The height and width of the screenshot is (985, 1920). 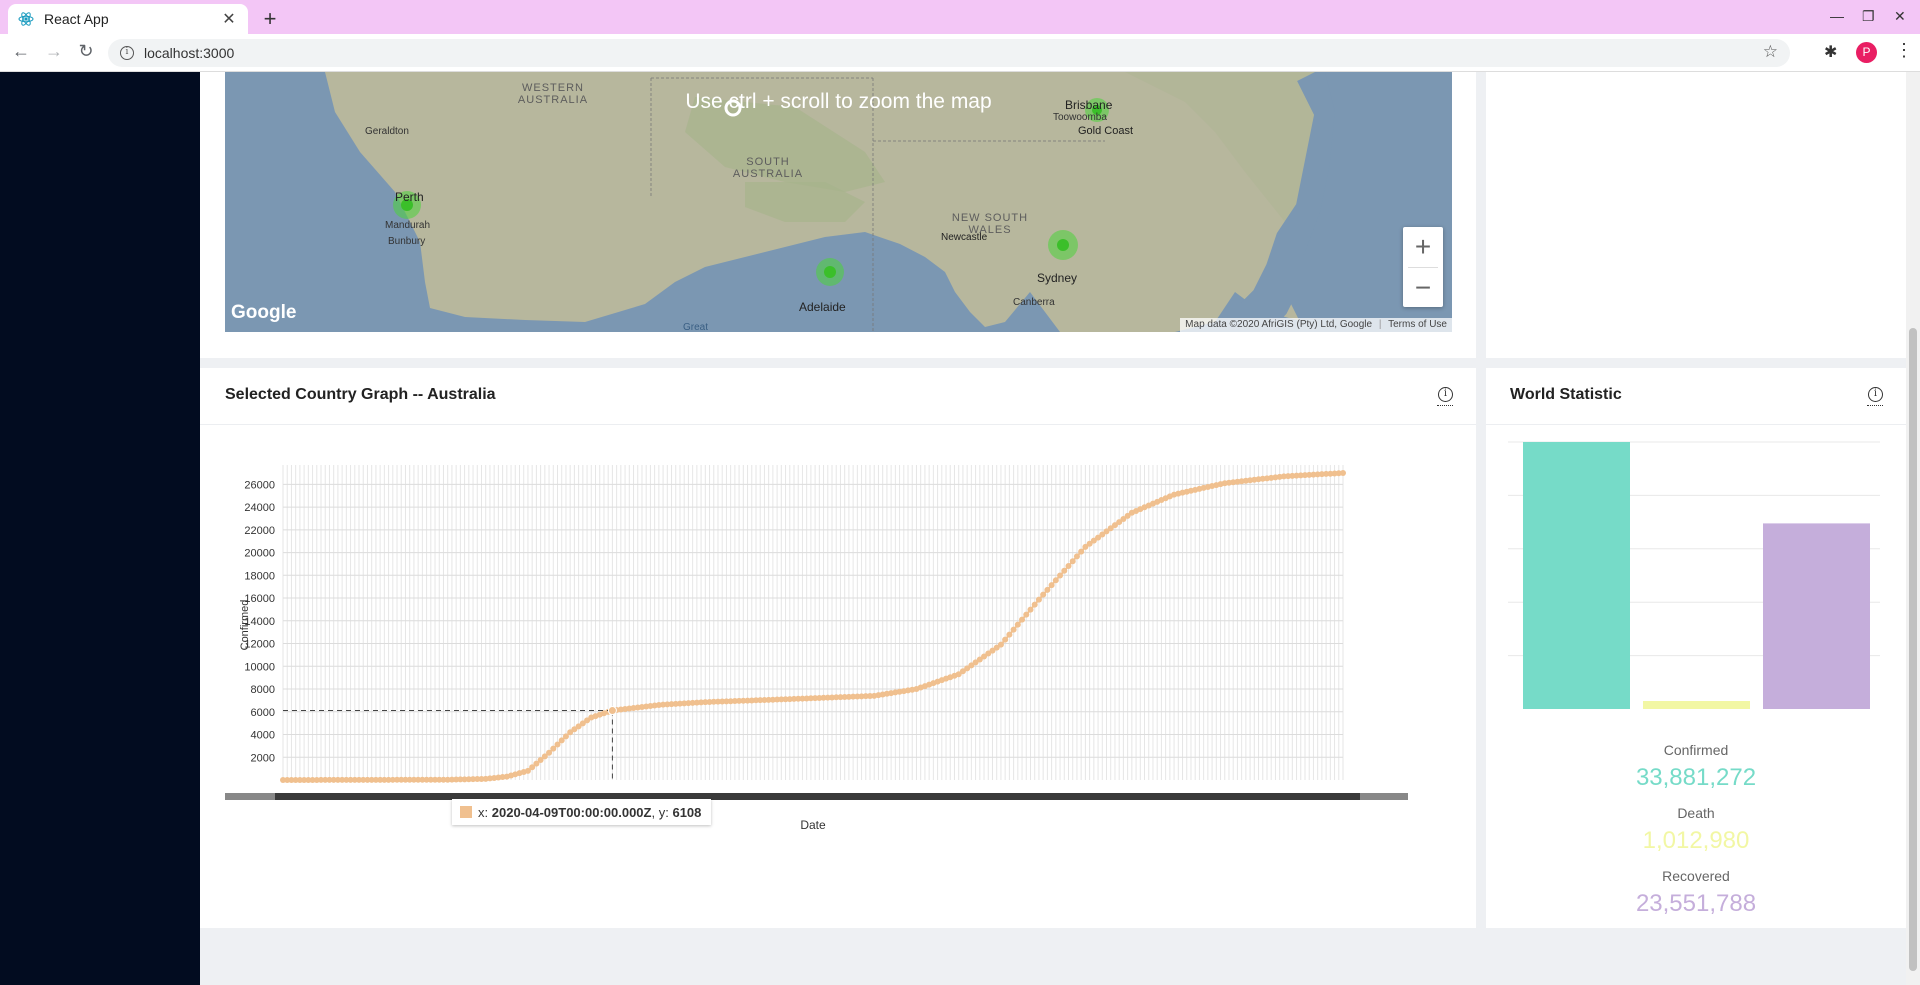 I want to click on terms-of-use-link: Terms of Use, so click(x=1417, y=324).